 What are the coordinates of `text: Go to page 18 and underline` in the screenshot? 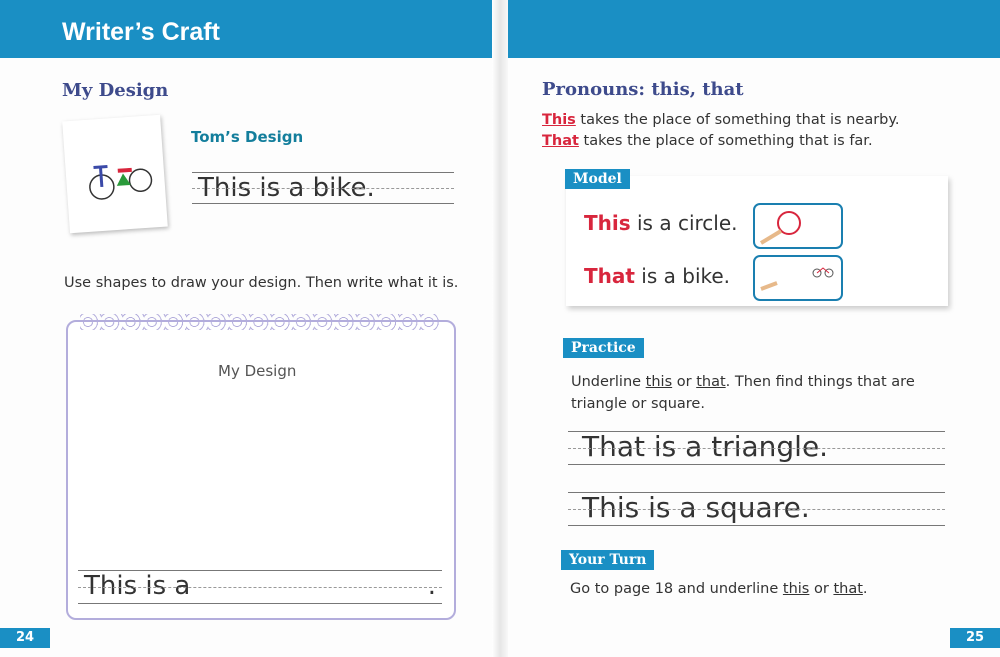 It's located at (676, 589).